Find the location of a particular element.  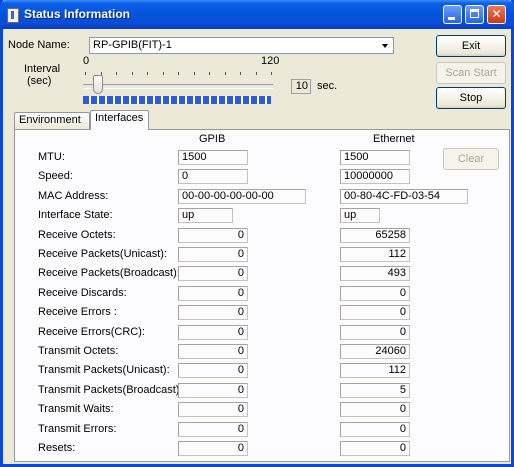

interval-sec-label: sec. is located at coordinates (327, 86).